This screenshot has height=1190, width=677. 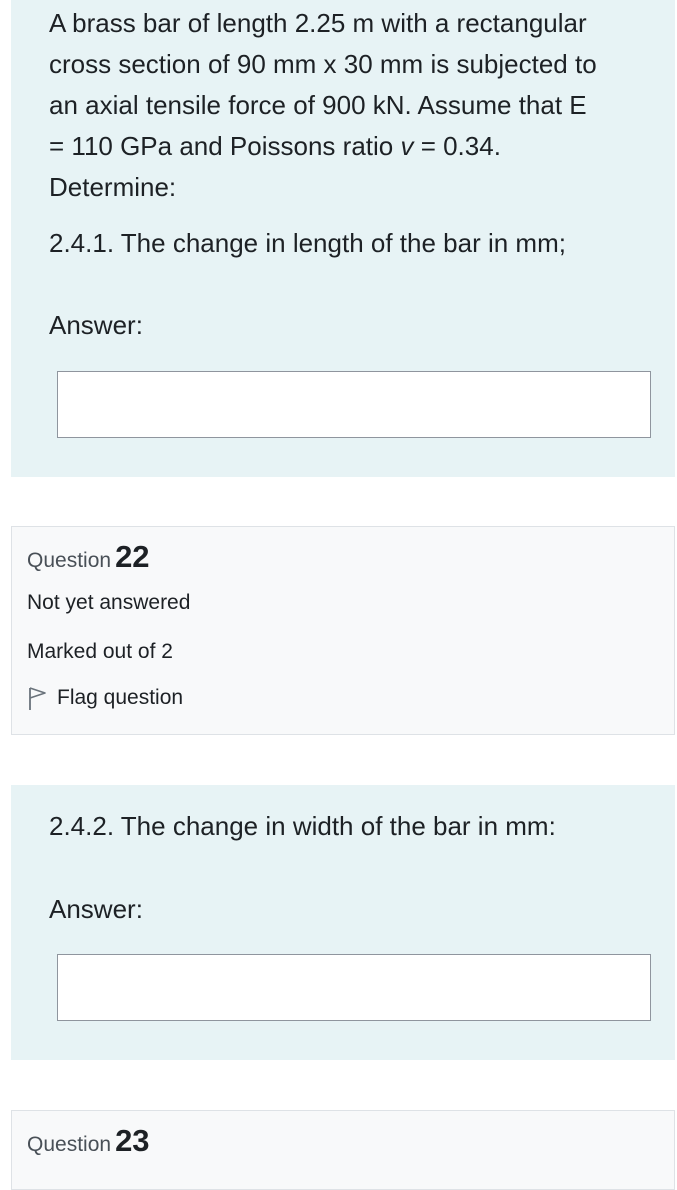 I want to click on question-number-heading: Question 22, so click(x=88, y=557).